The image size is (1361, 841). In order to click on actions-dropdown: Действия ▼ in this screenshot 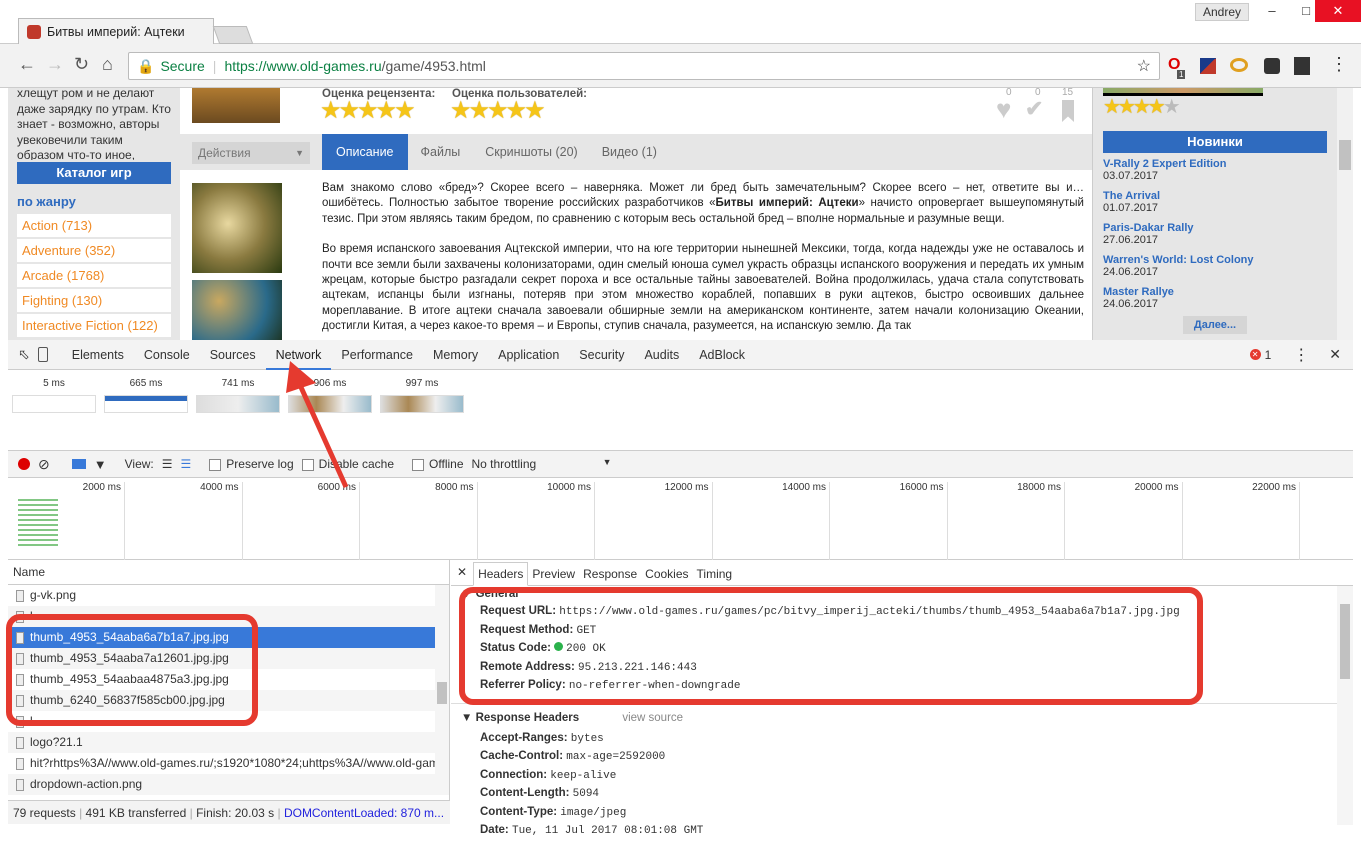, I will do `click(251, 153)`.